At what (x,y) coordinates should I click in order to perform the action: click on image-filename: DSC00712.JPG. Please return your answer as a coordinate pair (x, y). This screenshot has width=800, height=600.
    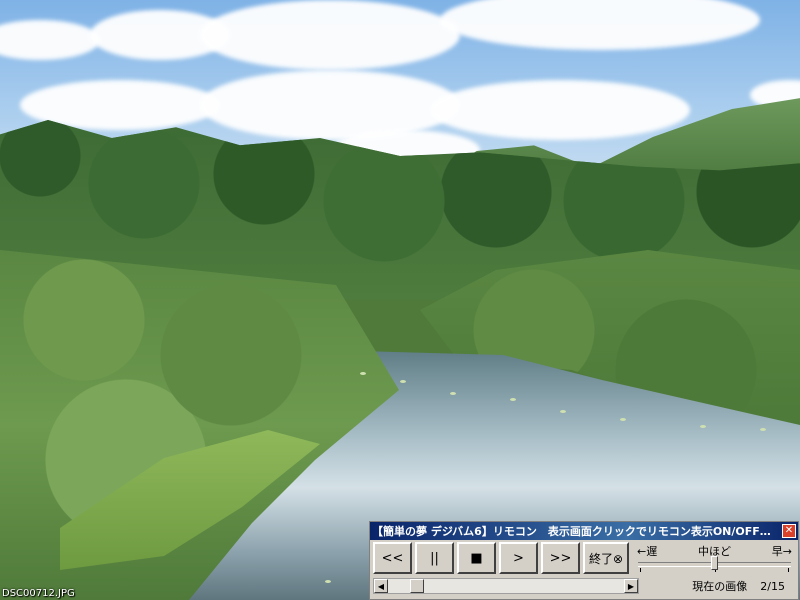
    Looking at the image, I should click on (38, 593).